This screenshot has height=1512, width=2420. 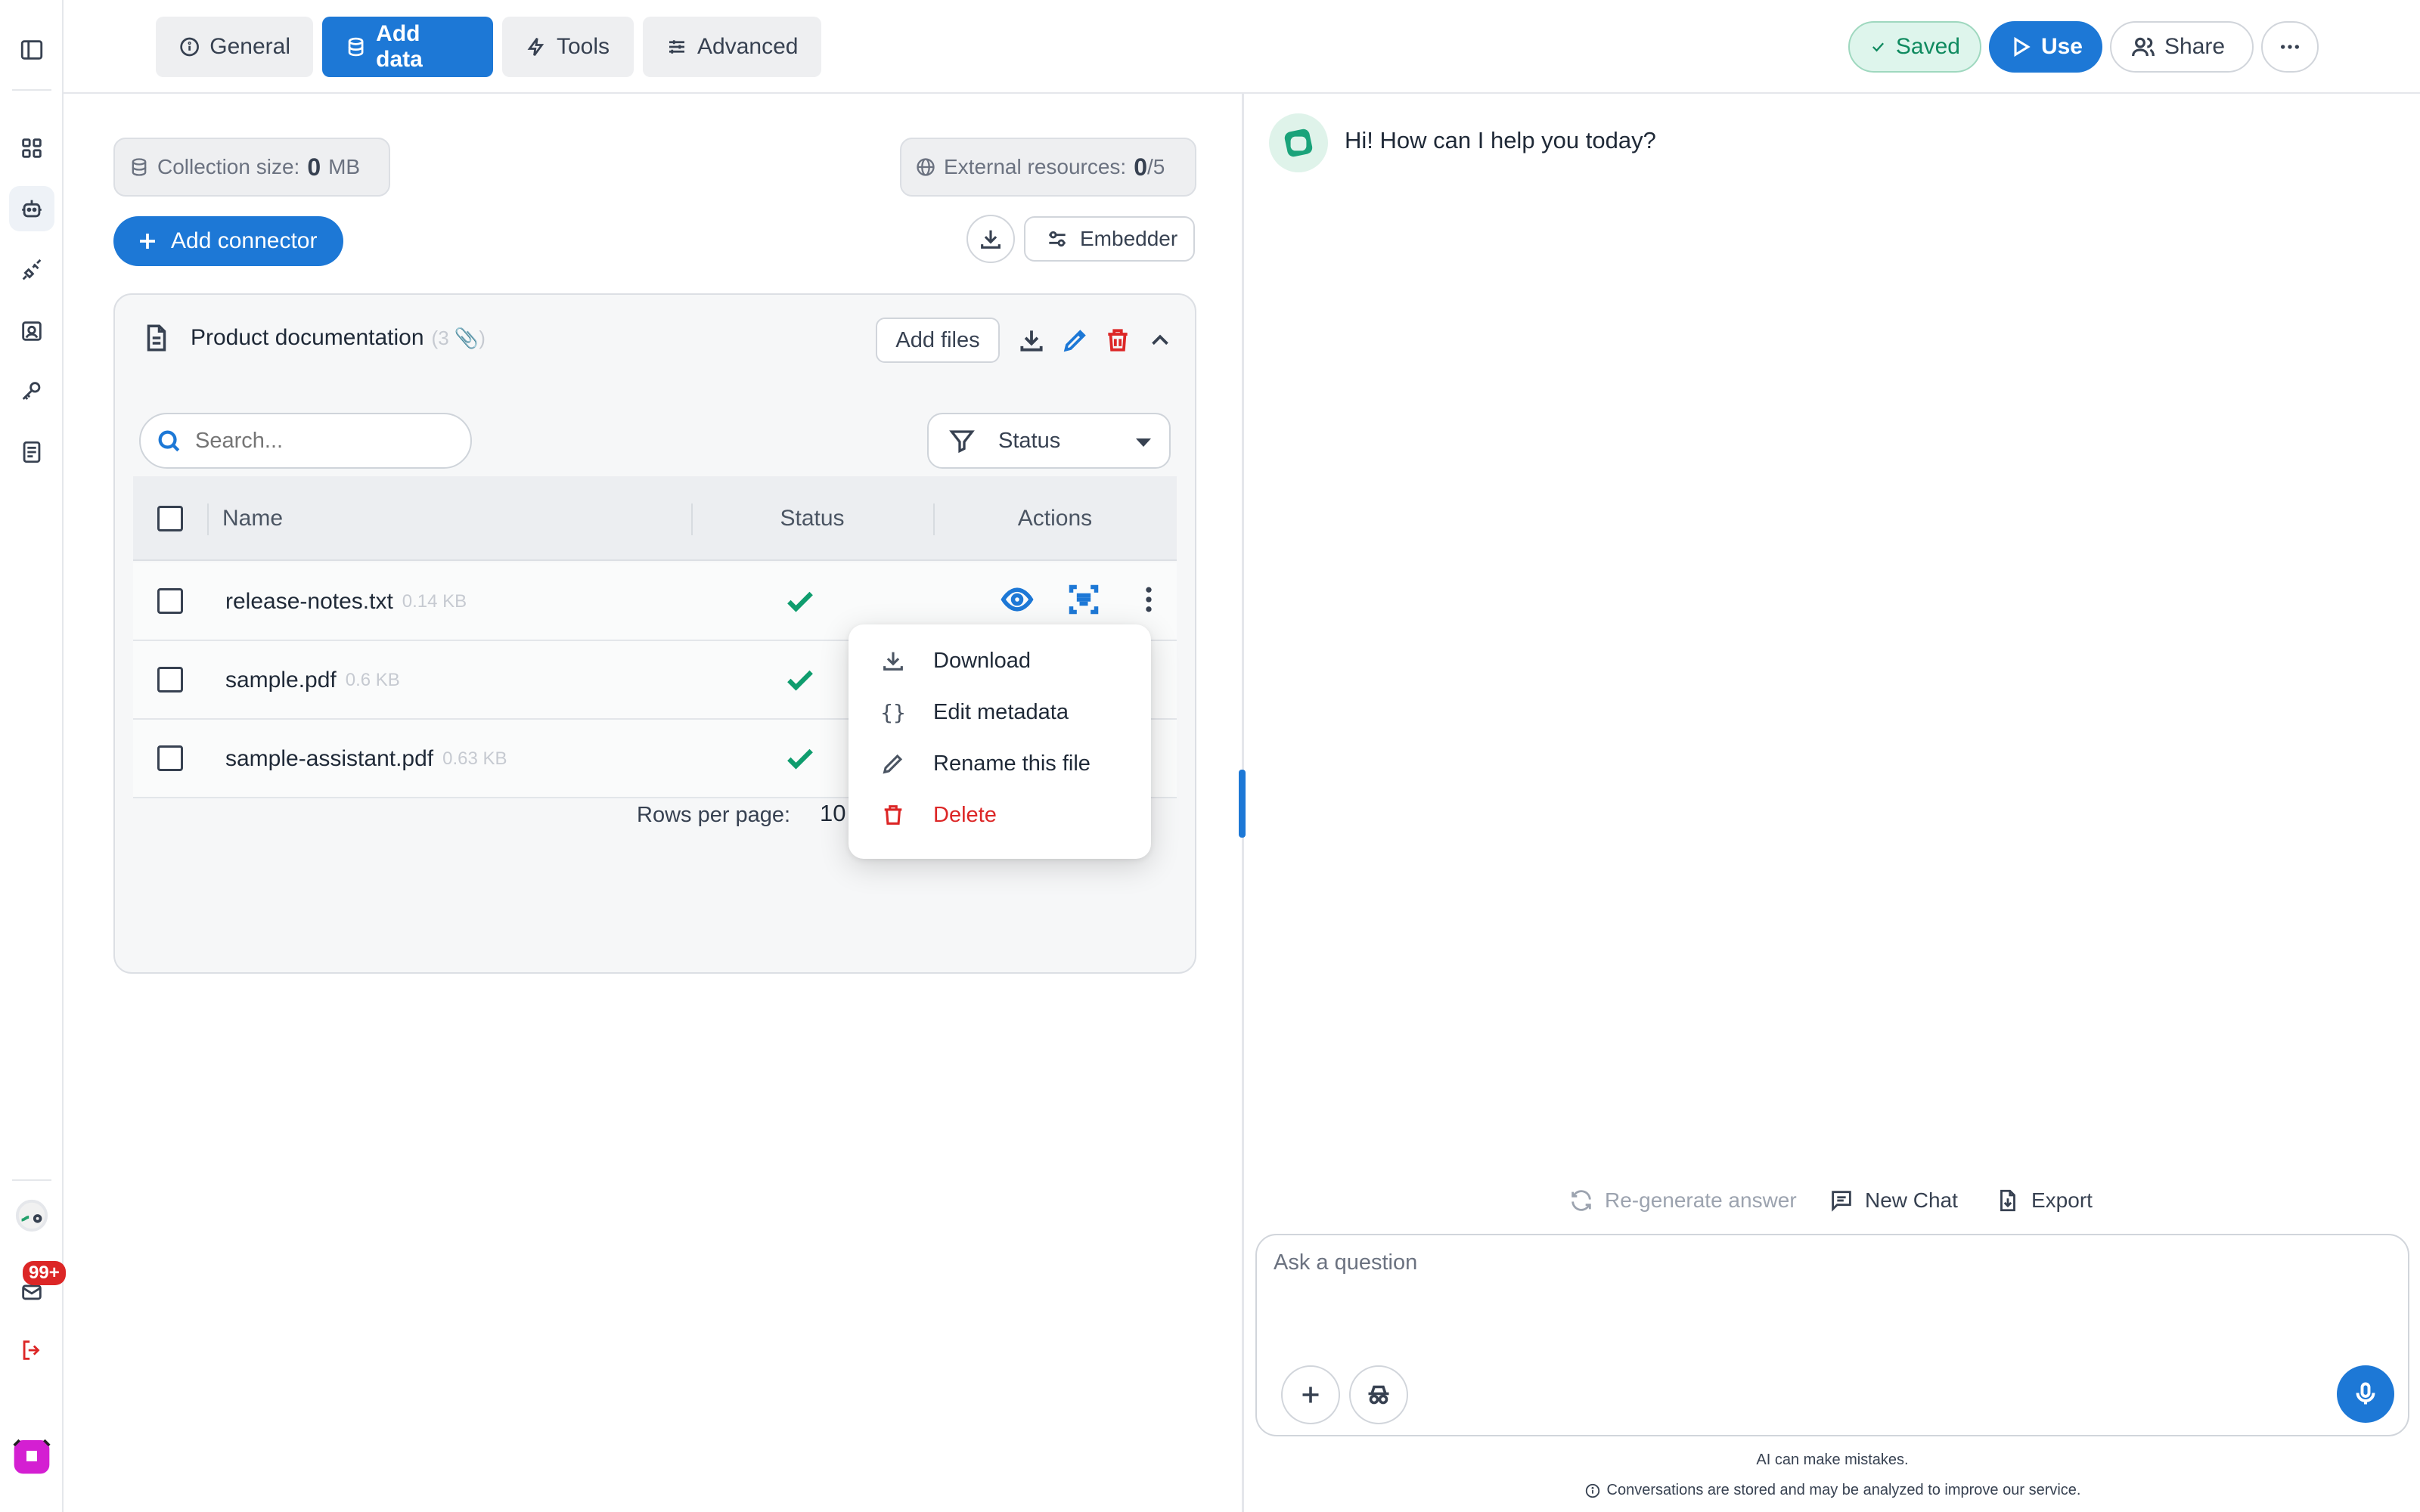 I want to click on add-connector-button: Add connector, so click(x=228, y=241).